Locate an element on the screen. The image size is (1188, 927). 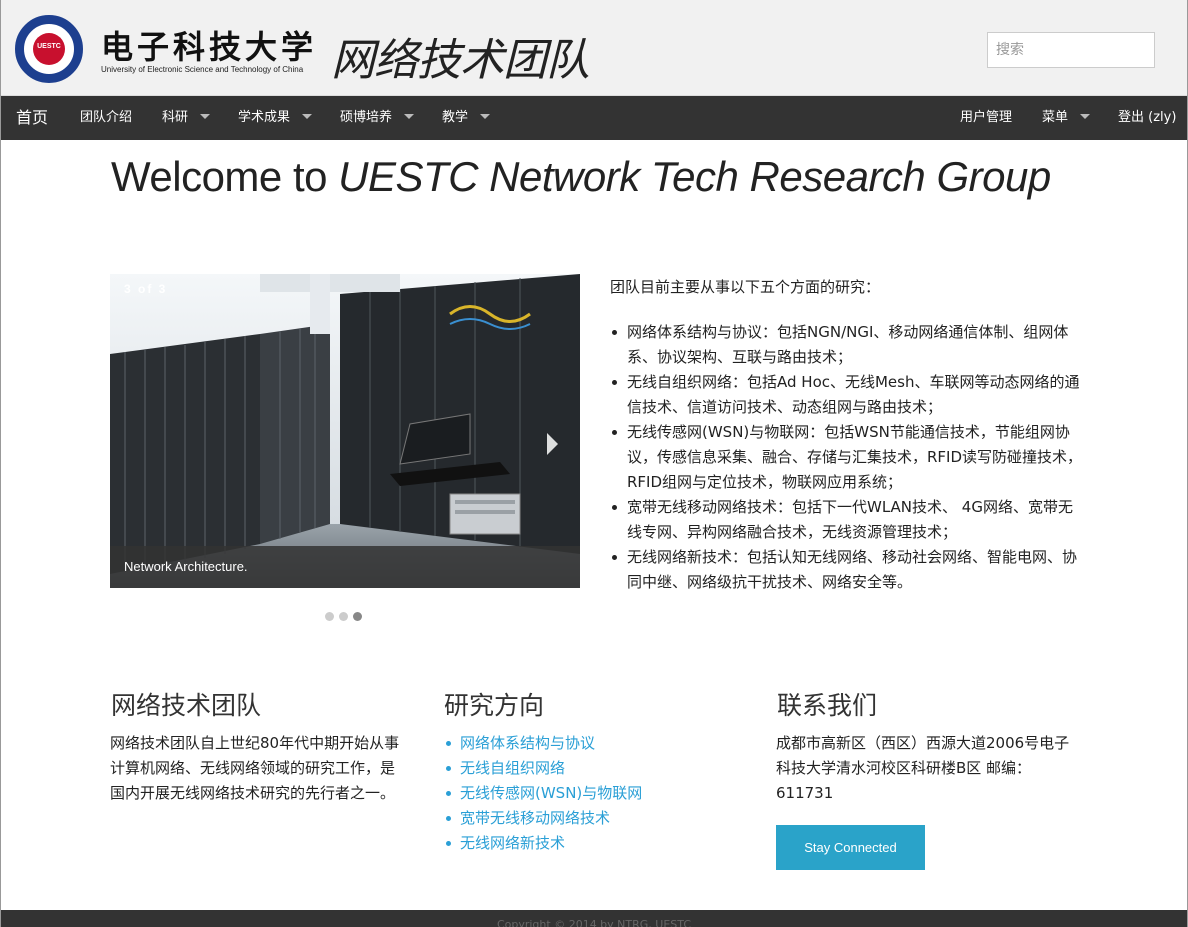
direction-link: 无线自组织网络 is located at coordinates (512, 768).